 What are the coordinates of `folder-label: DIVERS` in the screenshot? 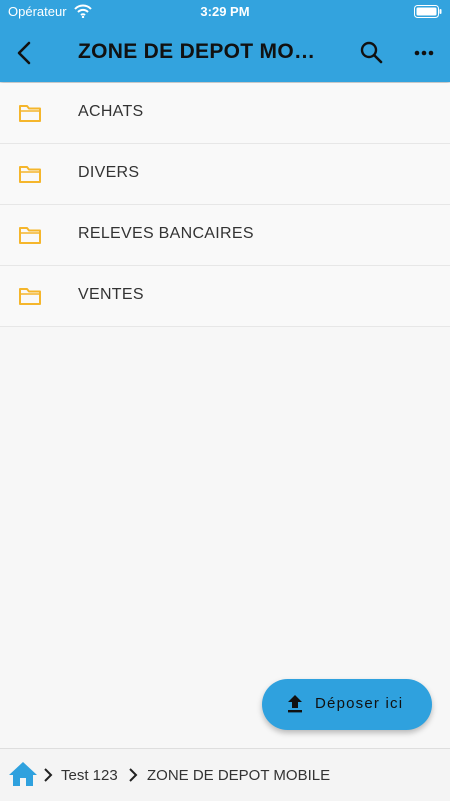 It's located at (109, 172).